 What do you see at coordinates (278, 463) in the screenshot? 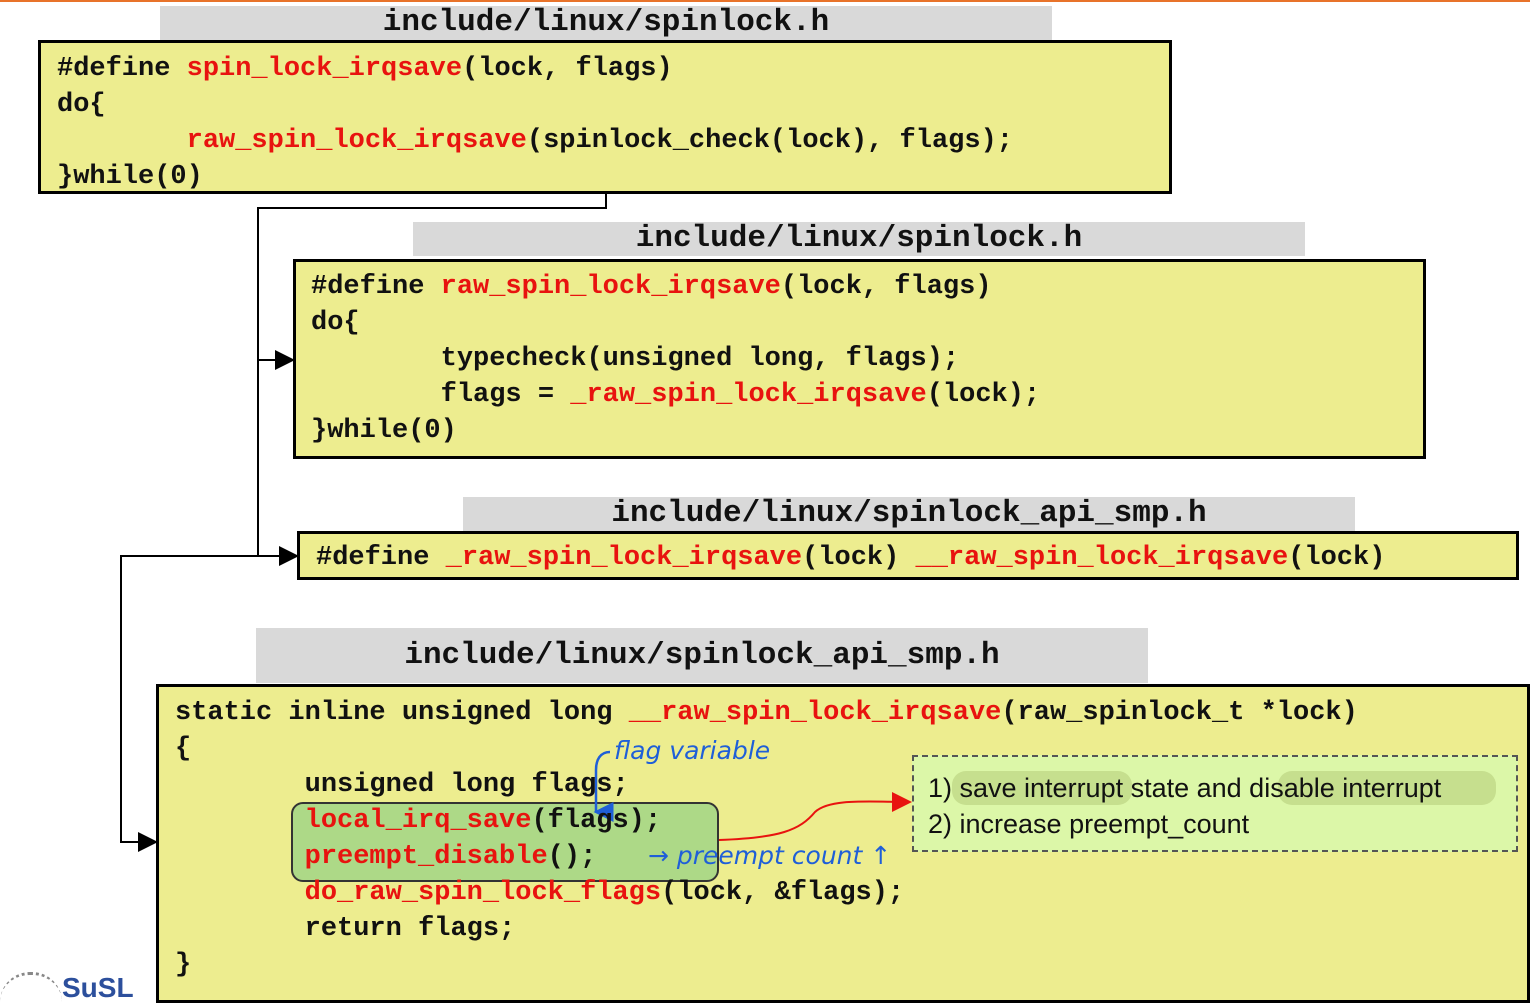
I see `arrow-block2-to-block3` at bounding box center [278, 463].